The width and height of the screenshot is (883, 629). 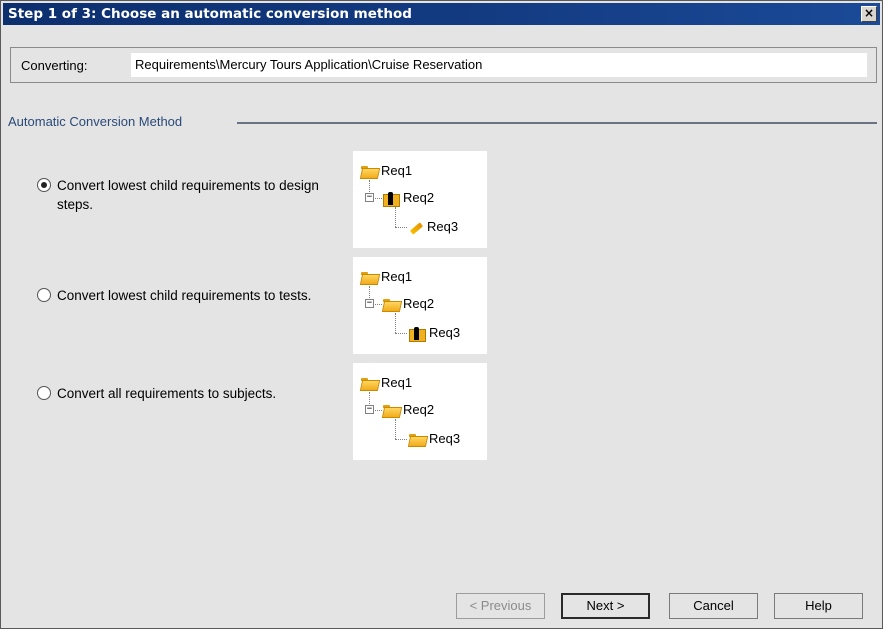 I want to click on group-divider, so click(x=557, y=123).